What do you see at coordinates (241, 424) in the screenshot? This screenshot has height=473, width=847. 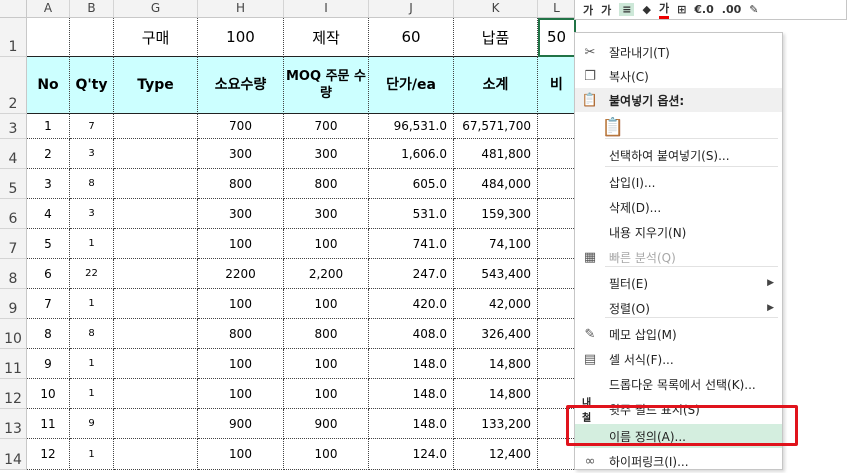 I see `table-cell-need: 900` at bounding box center [241, 424].